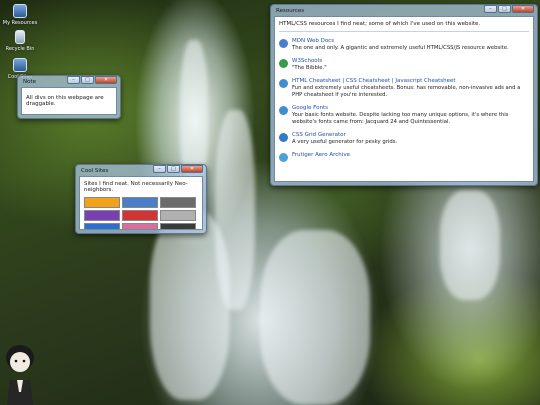 The width and height of the screenshot is (540, 405). What do you see at coordinates (404, 31) in the screenshot?
I see `divider` at bounding box center [404, 31].